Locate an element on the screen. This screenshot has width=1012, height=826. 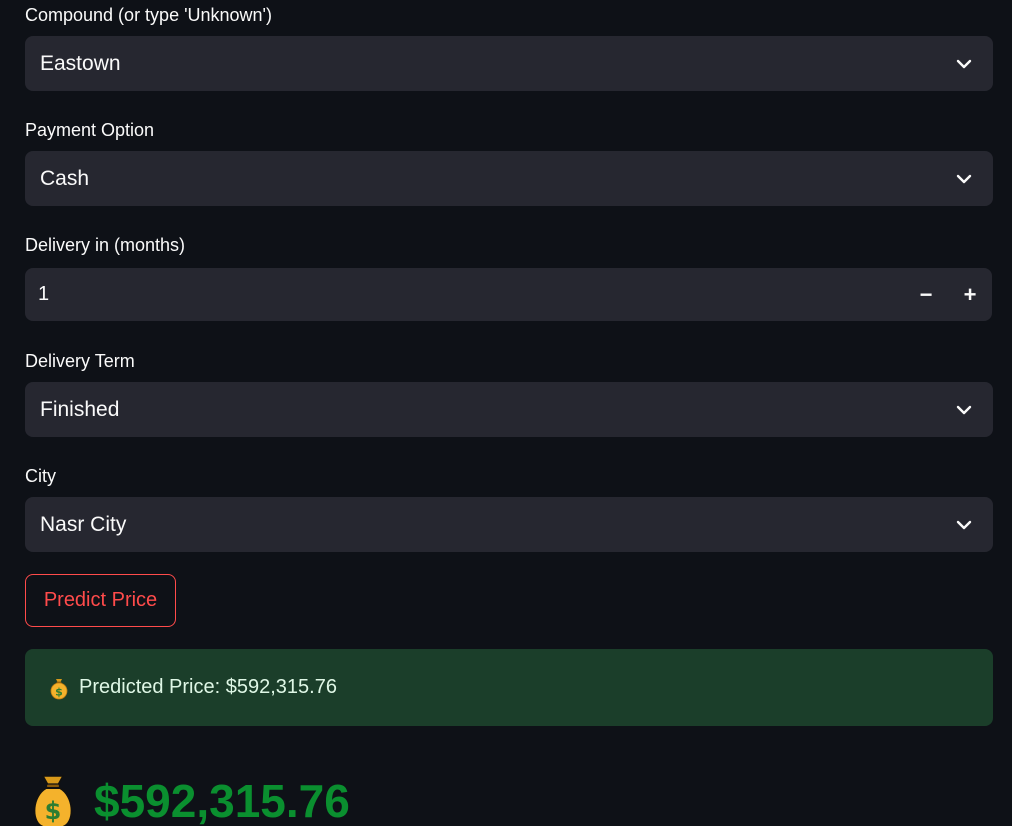
increment-button: + is located at coordinates (970, 294).